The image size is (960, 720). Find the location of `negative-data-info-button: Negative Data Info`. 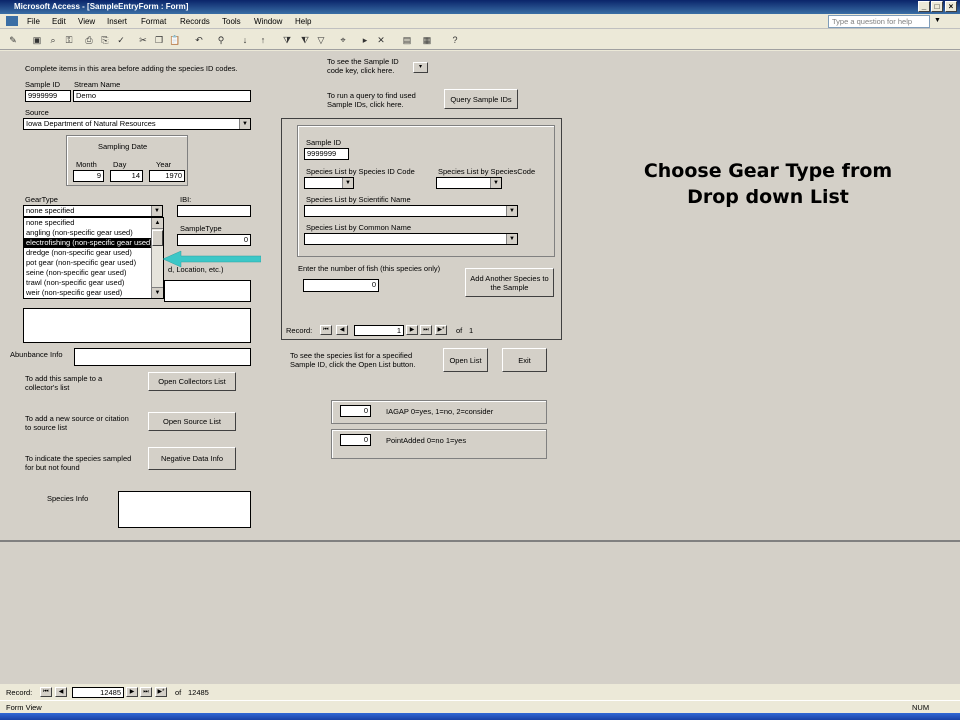

negative-data-info-button: Negative Data Info is located at coordinates (192, 458).